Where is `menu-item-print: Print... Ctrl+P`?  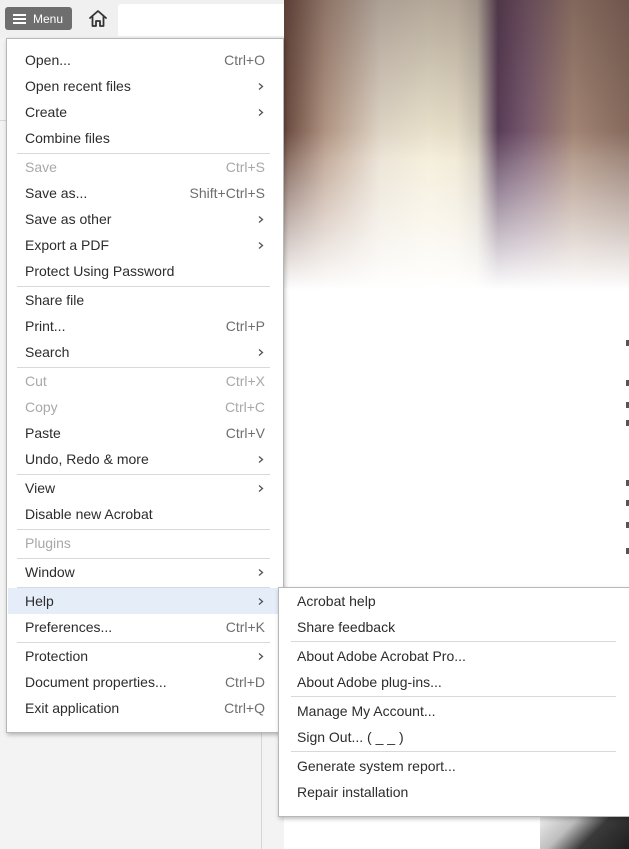 menu-item-print: Print... Ctrl+P is located at coordinates (145, 326).